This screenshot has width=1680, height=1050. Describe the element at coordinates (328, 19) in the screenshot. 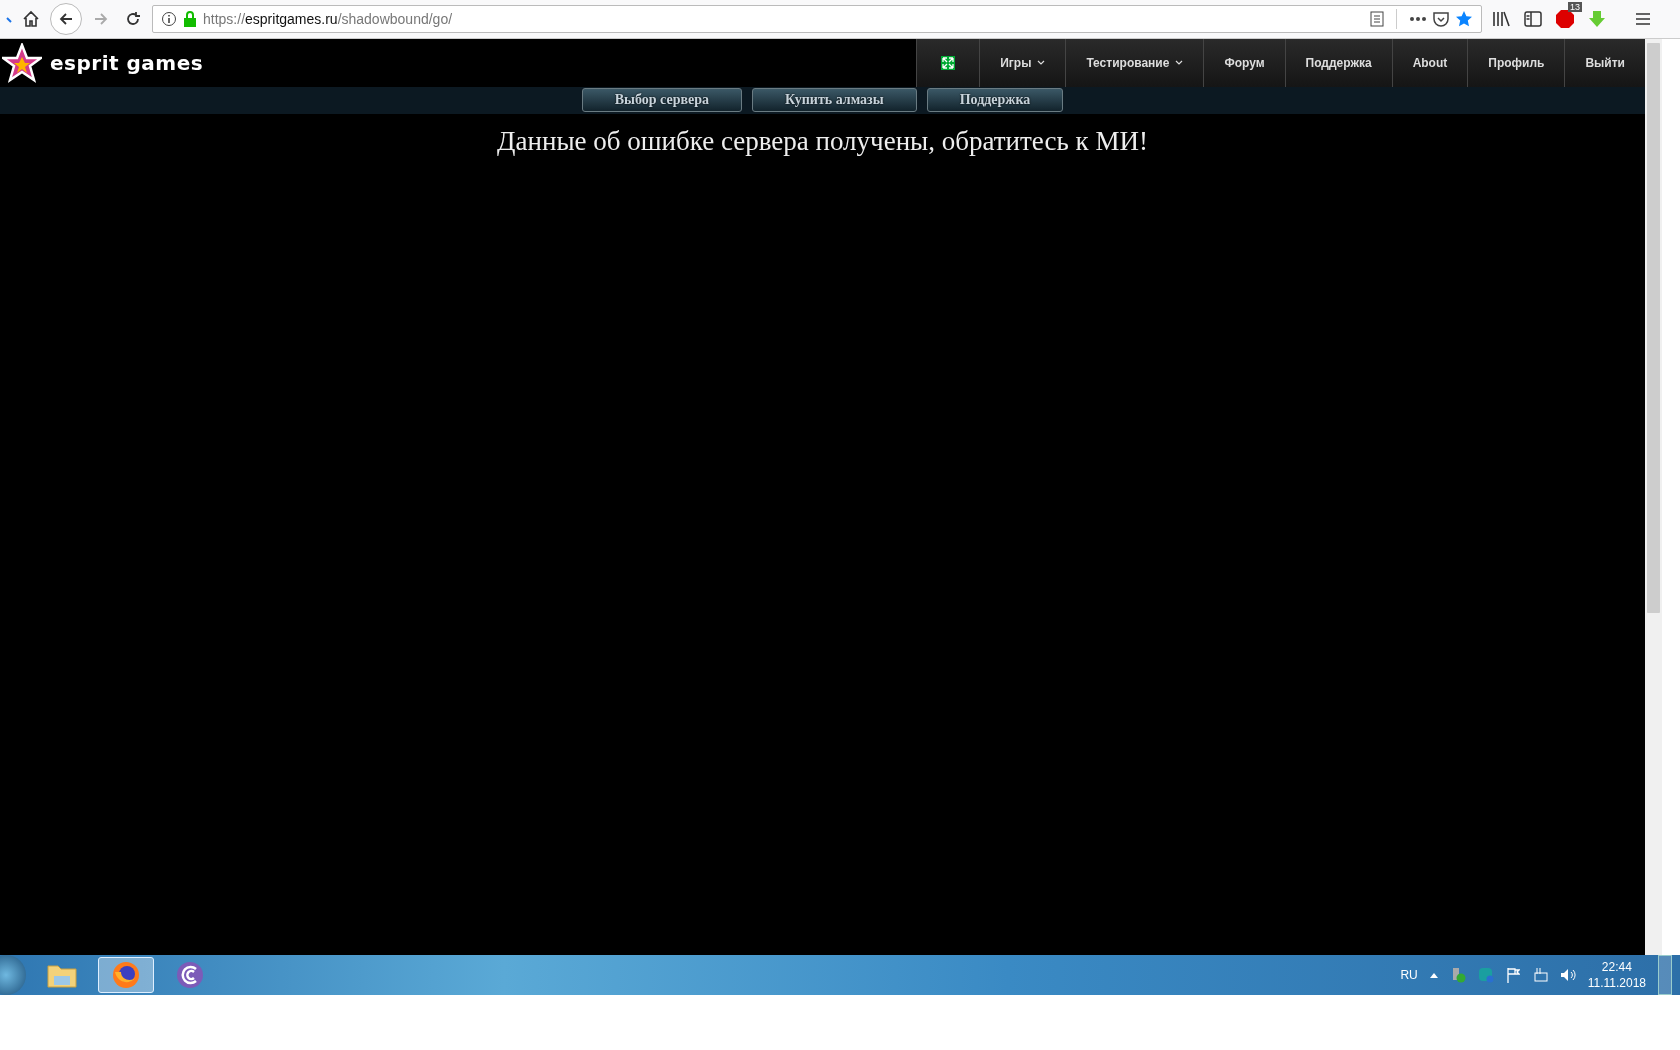

I see `url-text: https://espritgames.ru/shadowbound/go/` at that location.